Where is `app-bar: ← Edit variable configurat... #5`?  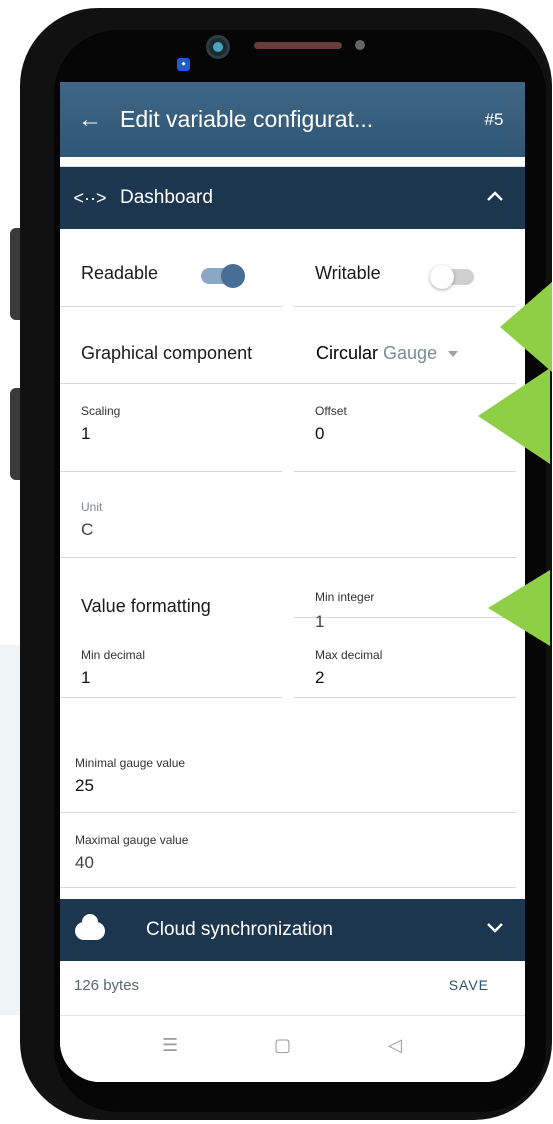
app-bar: ← Edit variable configurat... #5 is located at coordinates (292, 119).